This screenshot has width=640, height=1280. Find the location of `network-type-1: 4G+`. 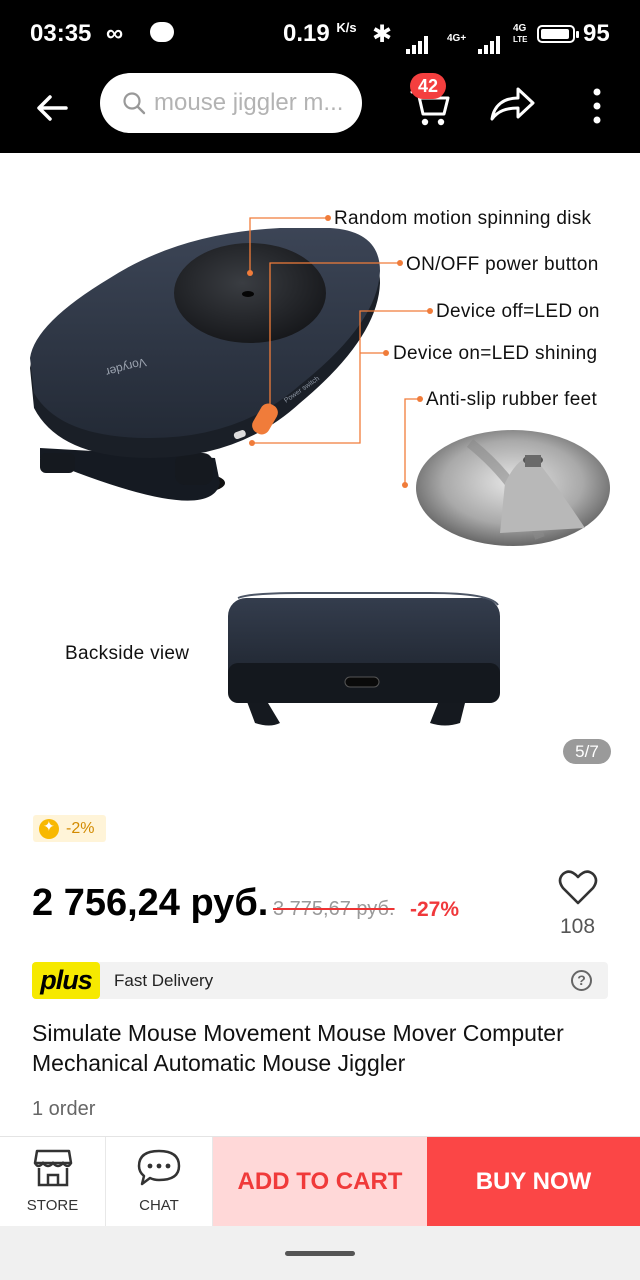

network-type-1: 4G+ is located at coordinates (457, 38).